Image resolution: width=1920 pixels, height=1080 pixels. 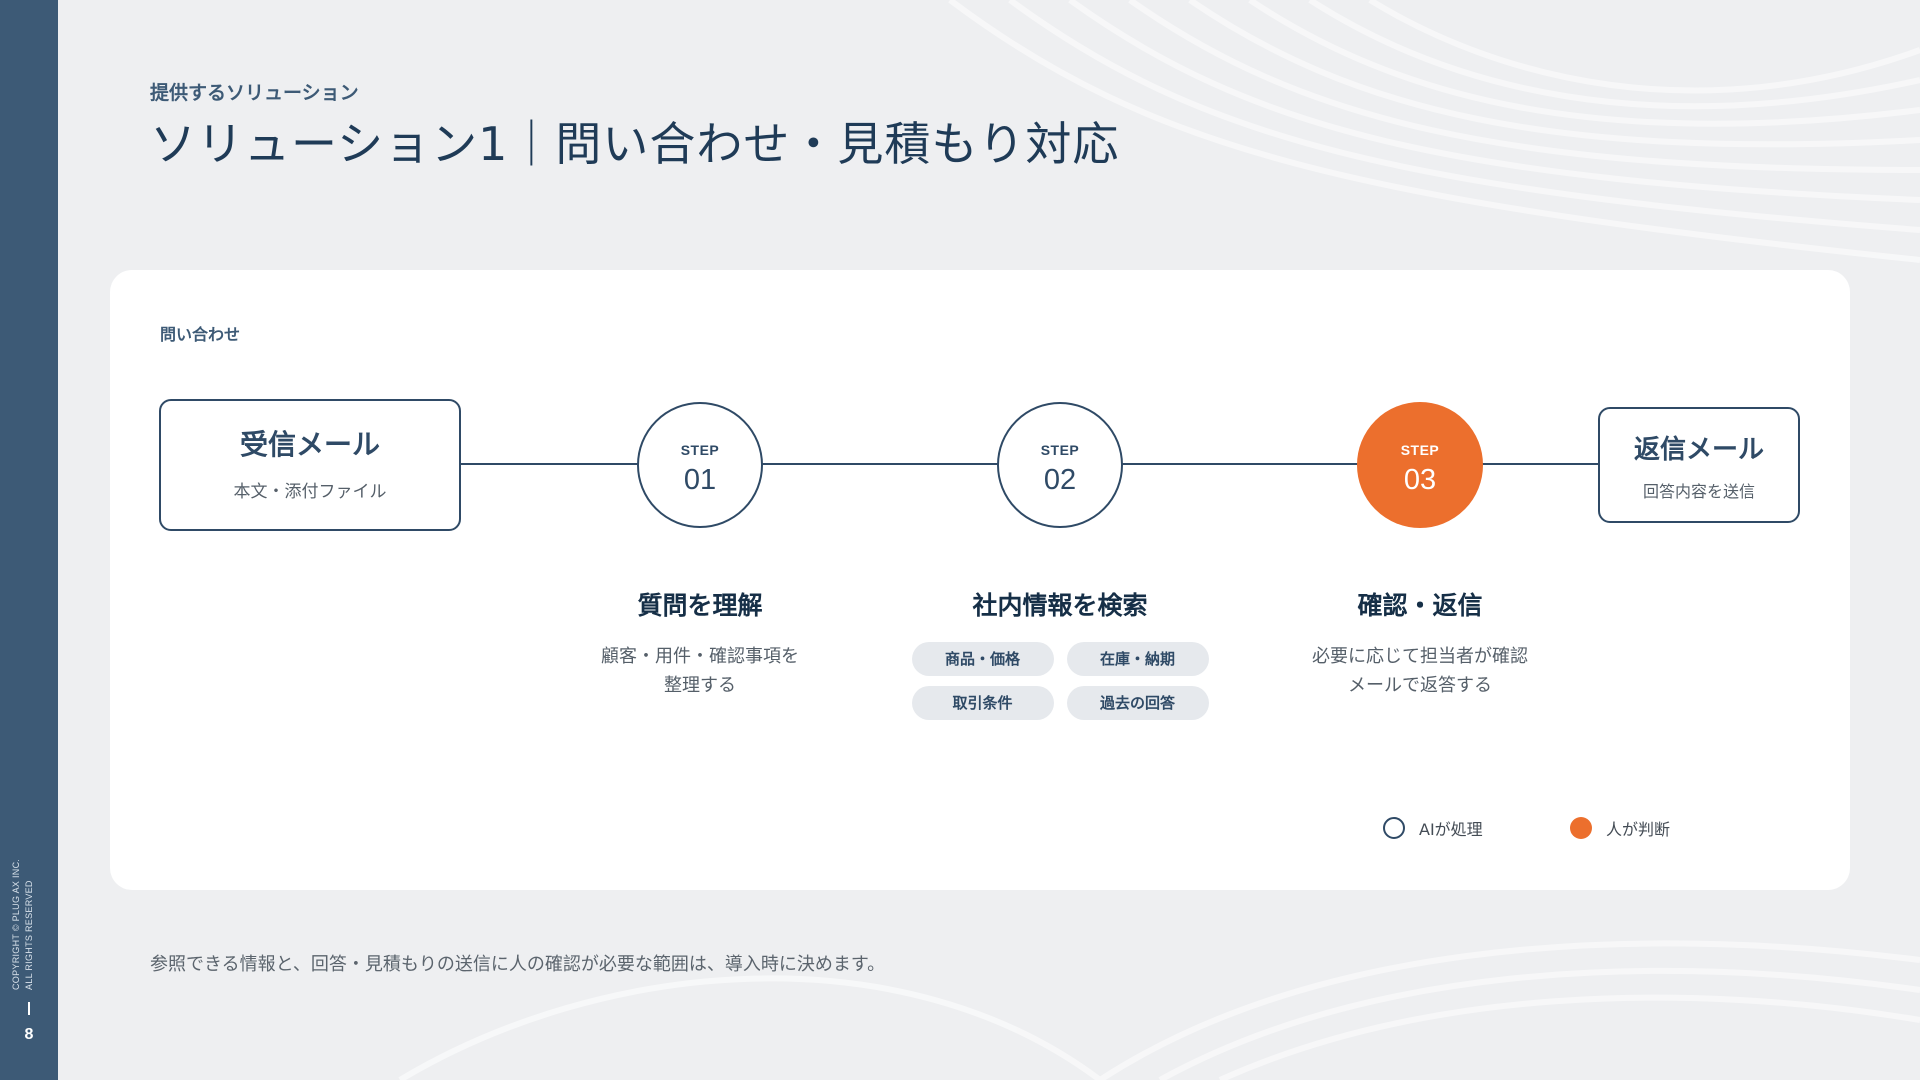 What do you see at coordinates (700, 671) in the screenshot?
I see `step-description: 顧客・用件・確認事項を 整理する` at bounding box center [700, 671].